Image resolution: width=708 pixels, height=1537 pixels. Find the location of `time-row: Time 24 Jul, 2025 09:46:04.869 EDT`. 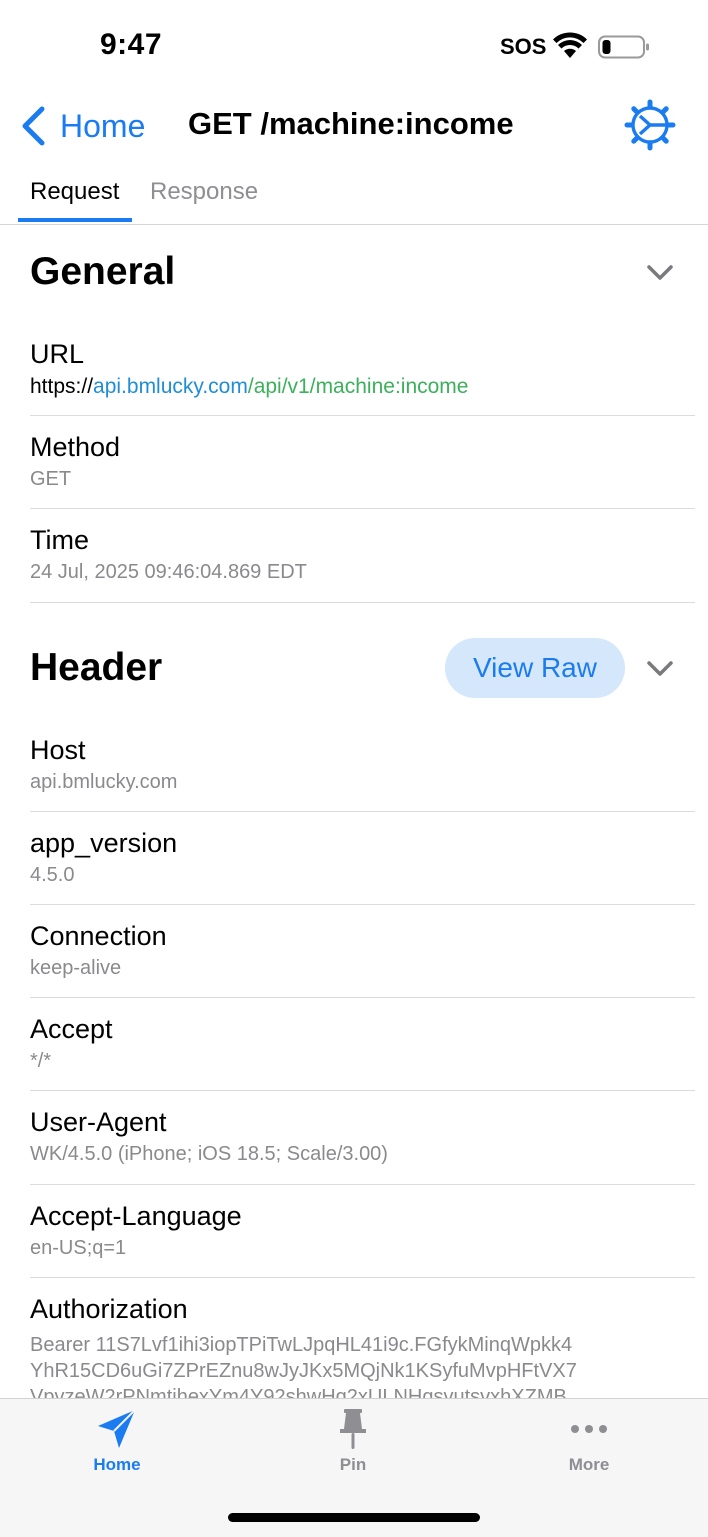

time-row: Time 24 Jul, 2025 09:46:04.869 EDT is located at coordinates (362, 554).